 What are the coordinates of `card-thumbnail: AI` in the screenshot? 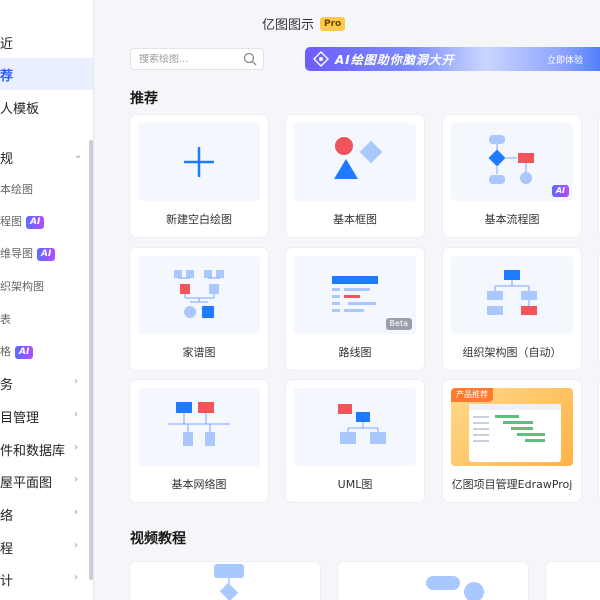 It's located at (512, 162).